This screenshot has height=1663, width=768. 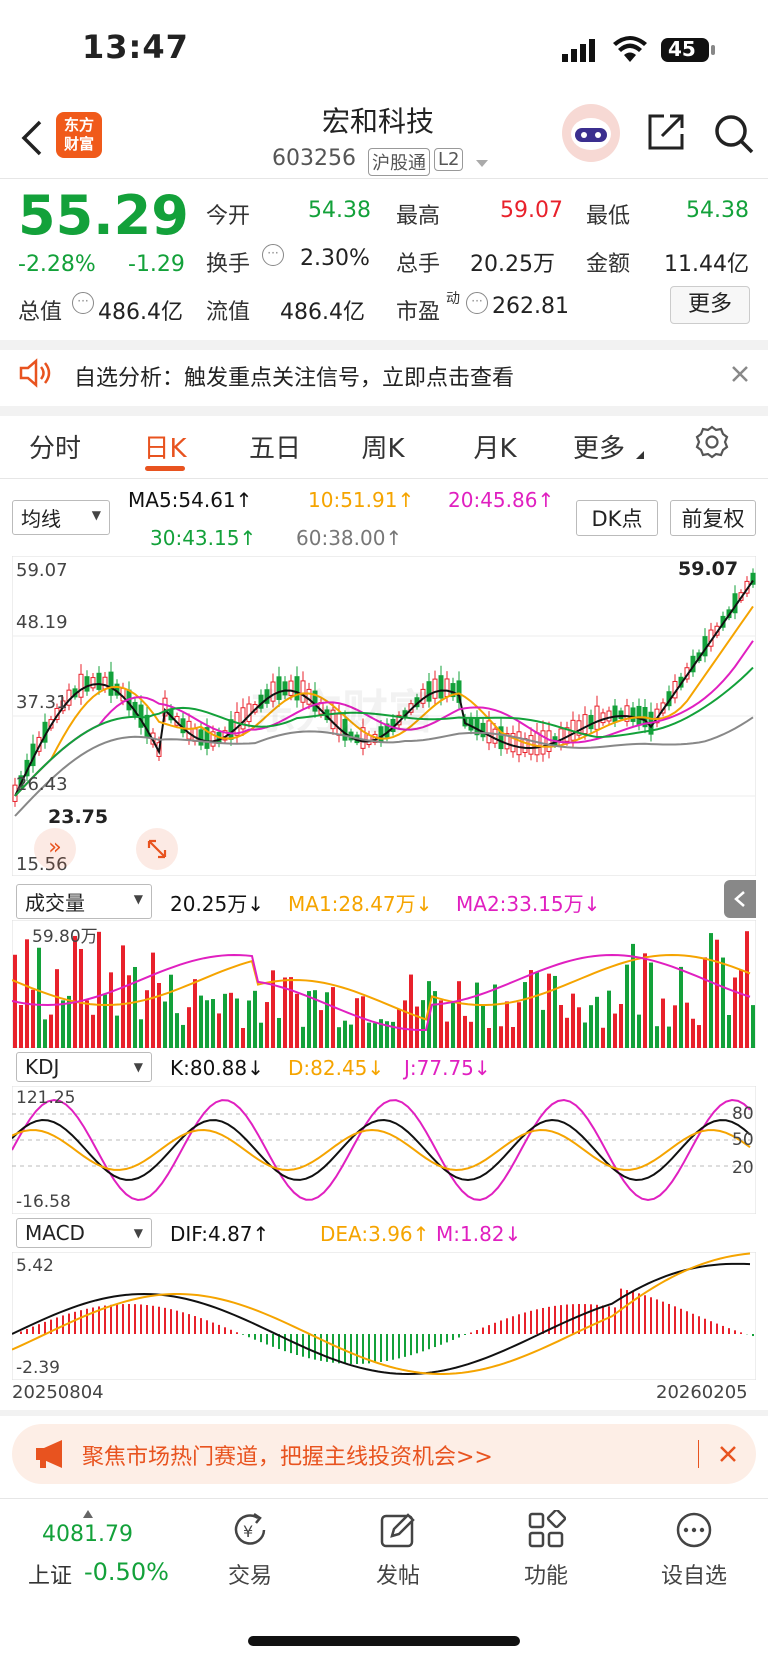 I want to click on stock-name: 宏和科技, so click(x=378, y=121).